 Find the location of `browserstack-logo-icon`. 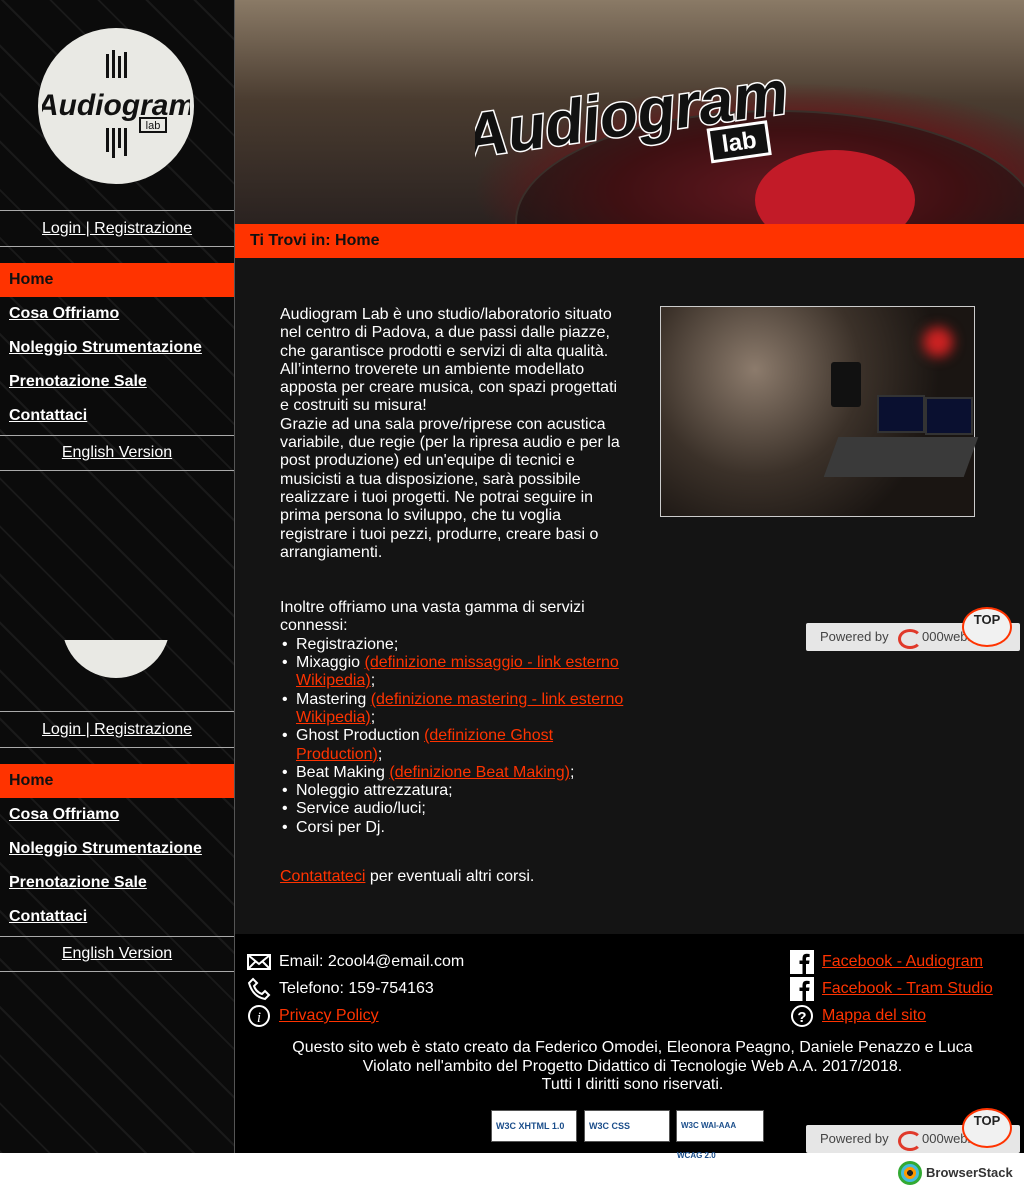

browserstack-logo-icon is located at coordinates (910, 1173).